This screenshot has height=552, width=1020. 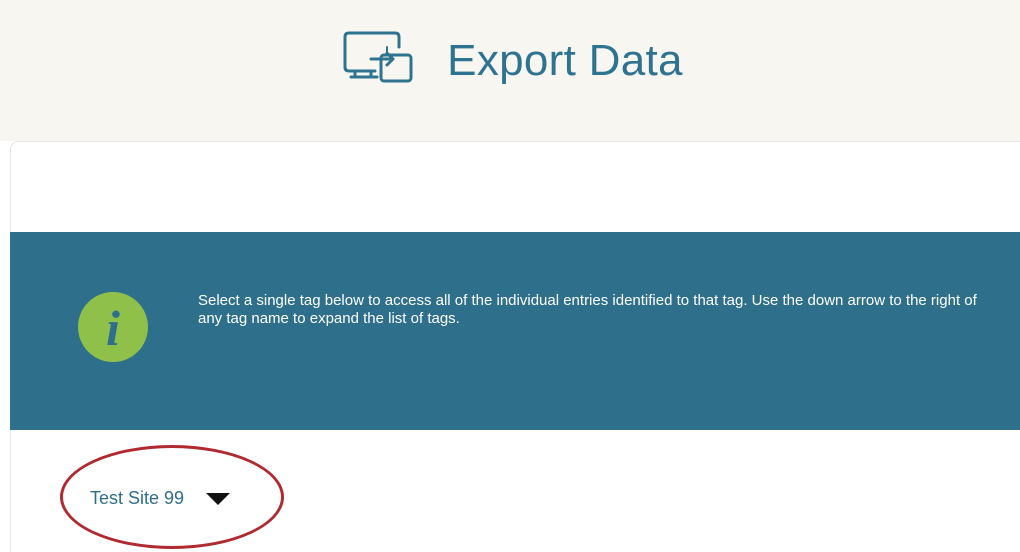 I want to click on caret-down-icon, so click(x=218, y=498).